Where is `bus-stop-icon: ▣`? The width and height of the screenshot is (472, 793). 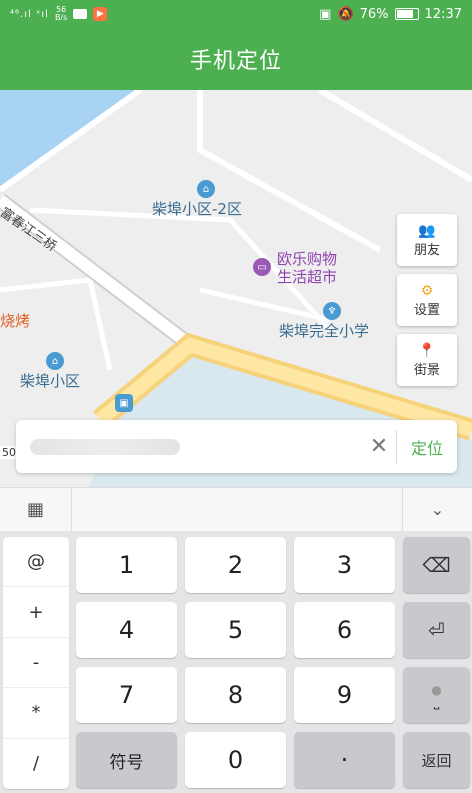
bus-stop-icon: ▣ is located at coordinates (124, 403).